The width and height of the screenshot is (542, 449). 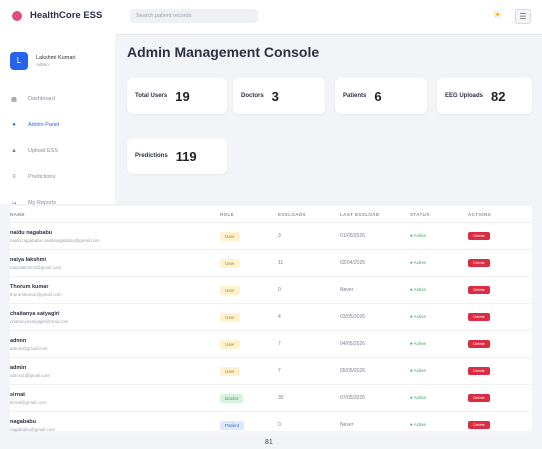 What do you see at coordinates (55, 240) in the screenshot?
I see `user-email-cell: naidu.nagababu.naidunagababu@gmail.com` at bounding box center [55, 240].